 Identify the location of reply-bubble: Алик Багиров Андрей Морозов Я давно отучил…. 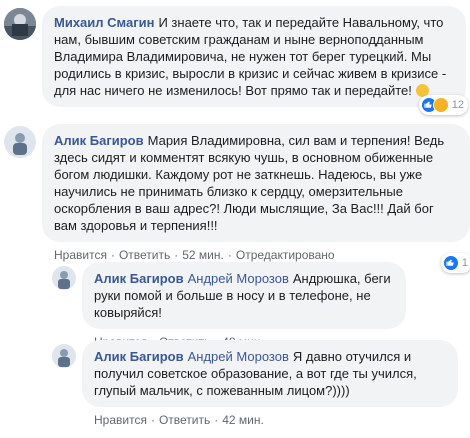
(270, 373).